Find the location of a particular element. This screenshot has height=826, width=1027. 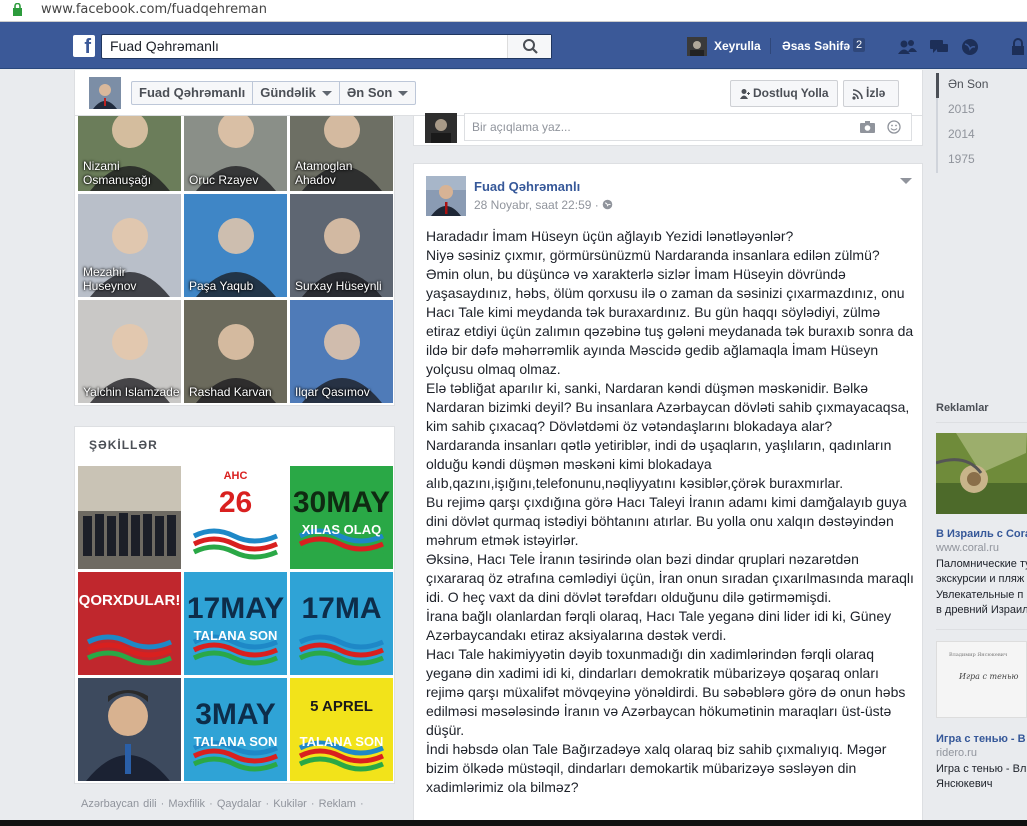

messages-icon is located at coordinates (939, 47).